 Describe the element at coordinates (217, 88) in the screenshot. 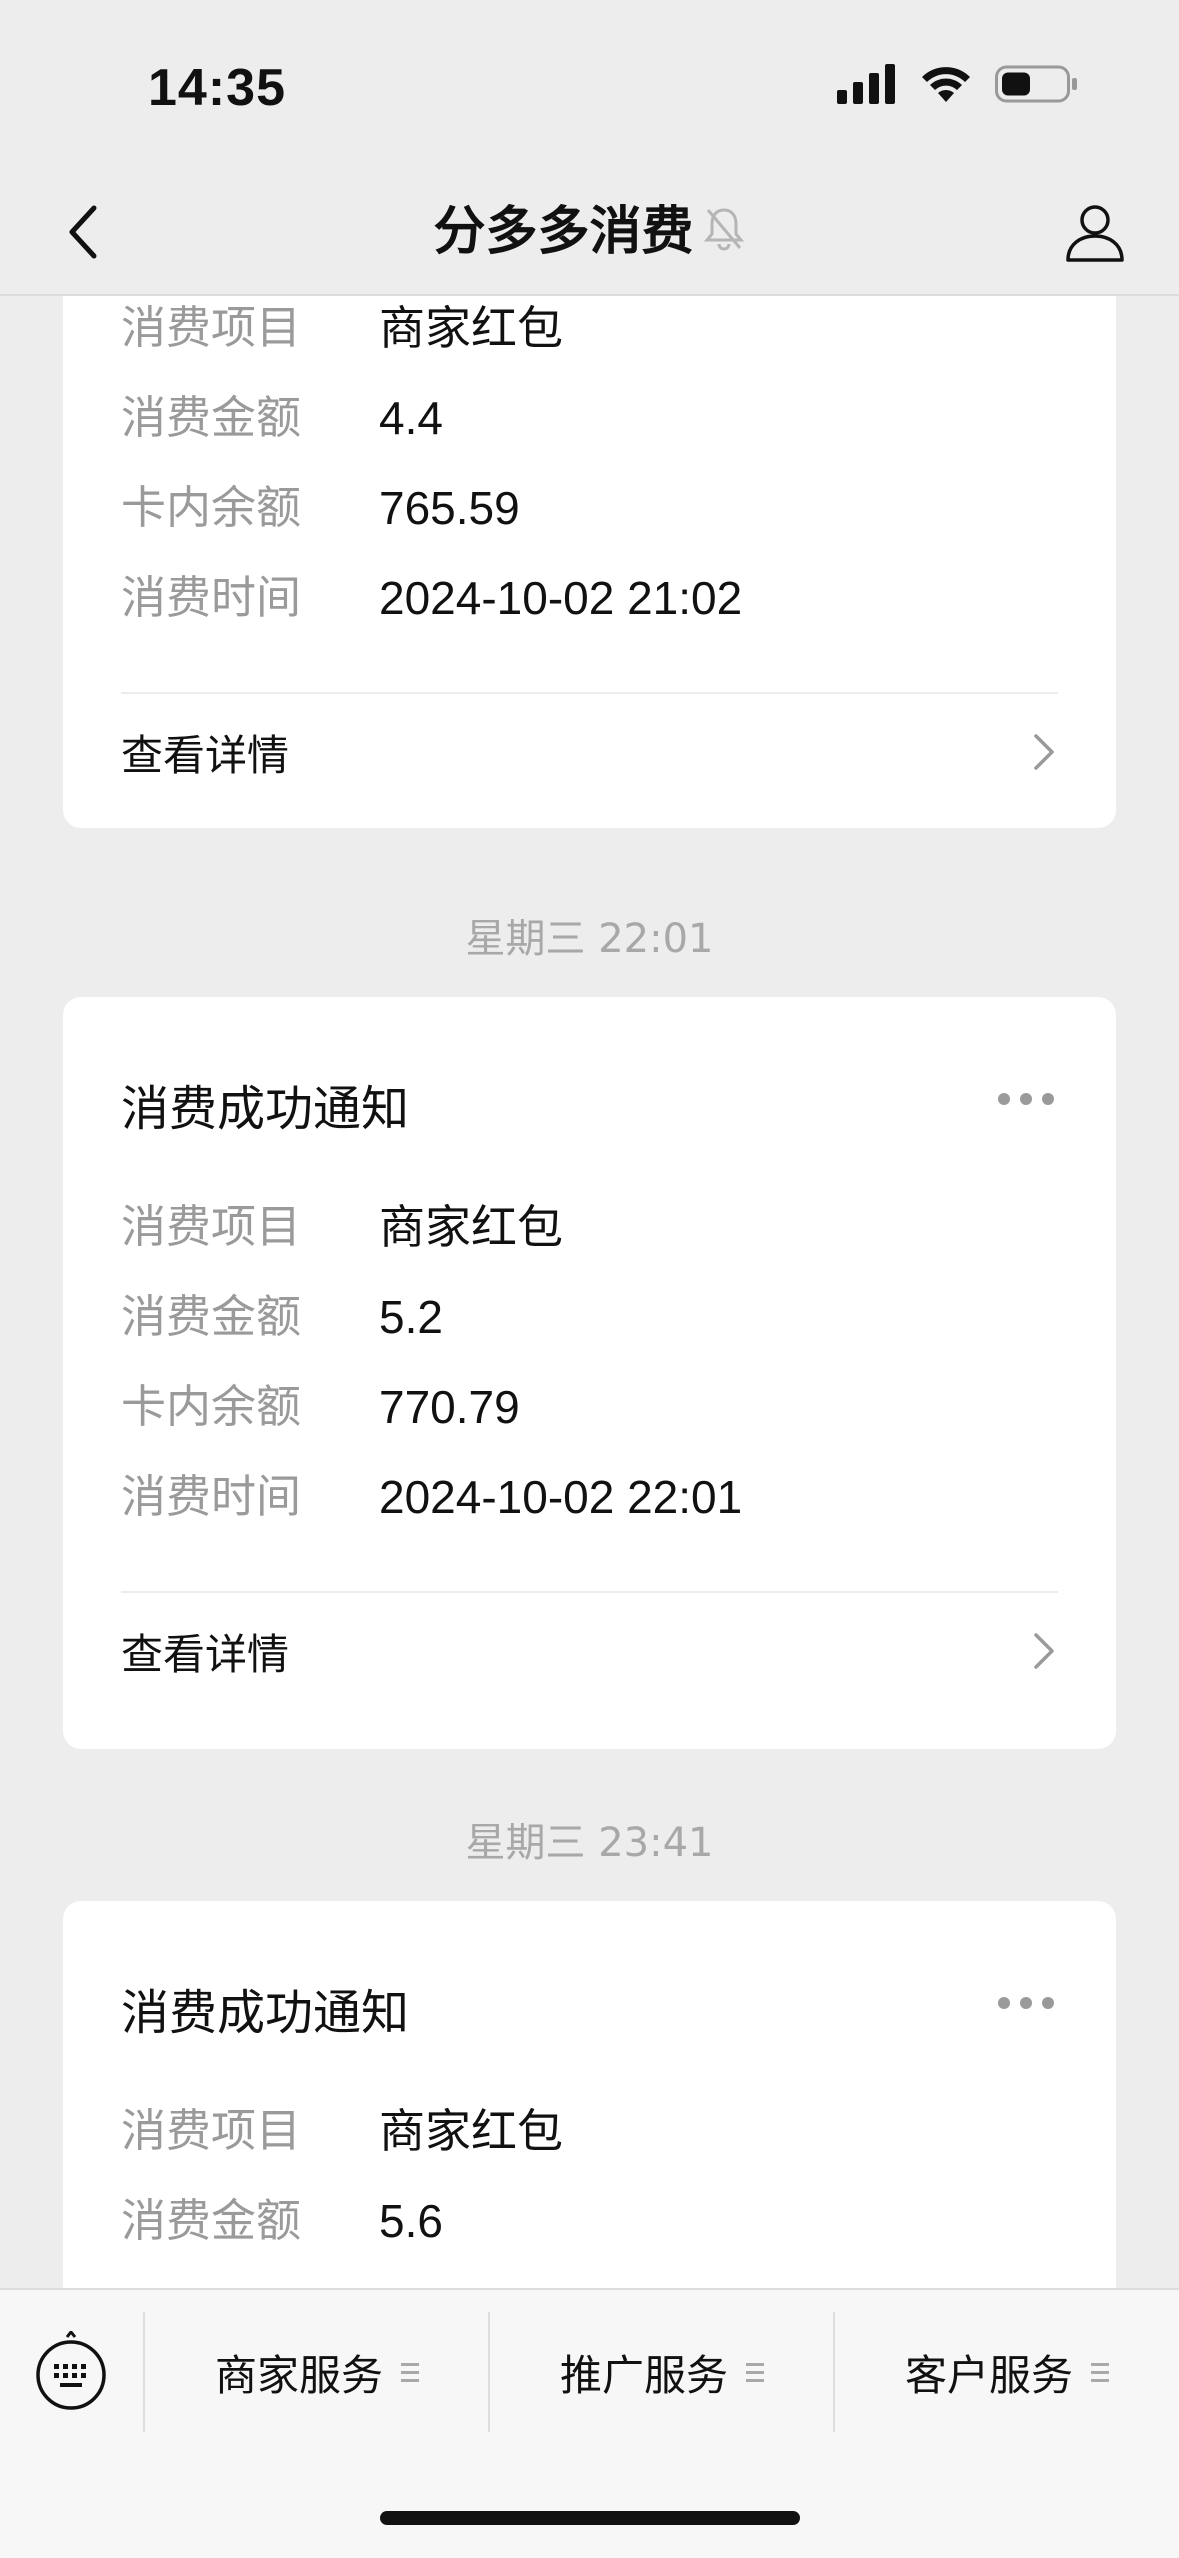

I see `status-time: 14:35` at that location.